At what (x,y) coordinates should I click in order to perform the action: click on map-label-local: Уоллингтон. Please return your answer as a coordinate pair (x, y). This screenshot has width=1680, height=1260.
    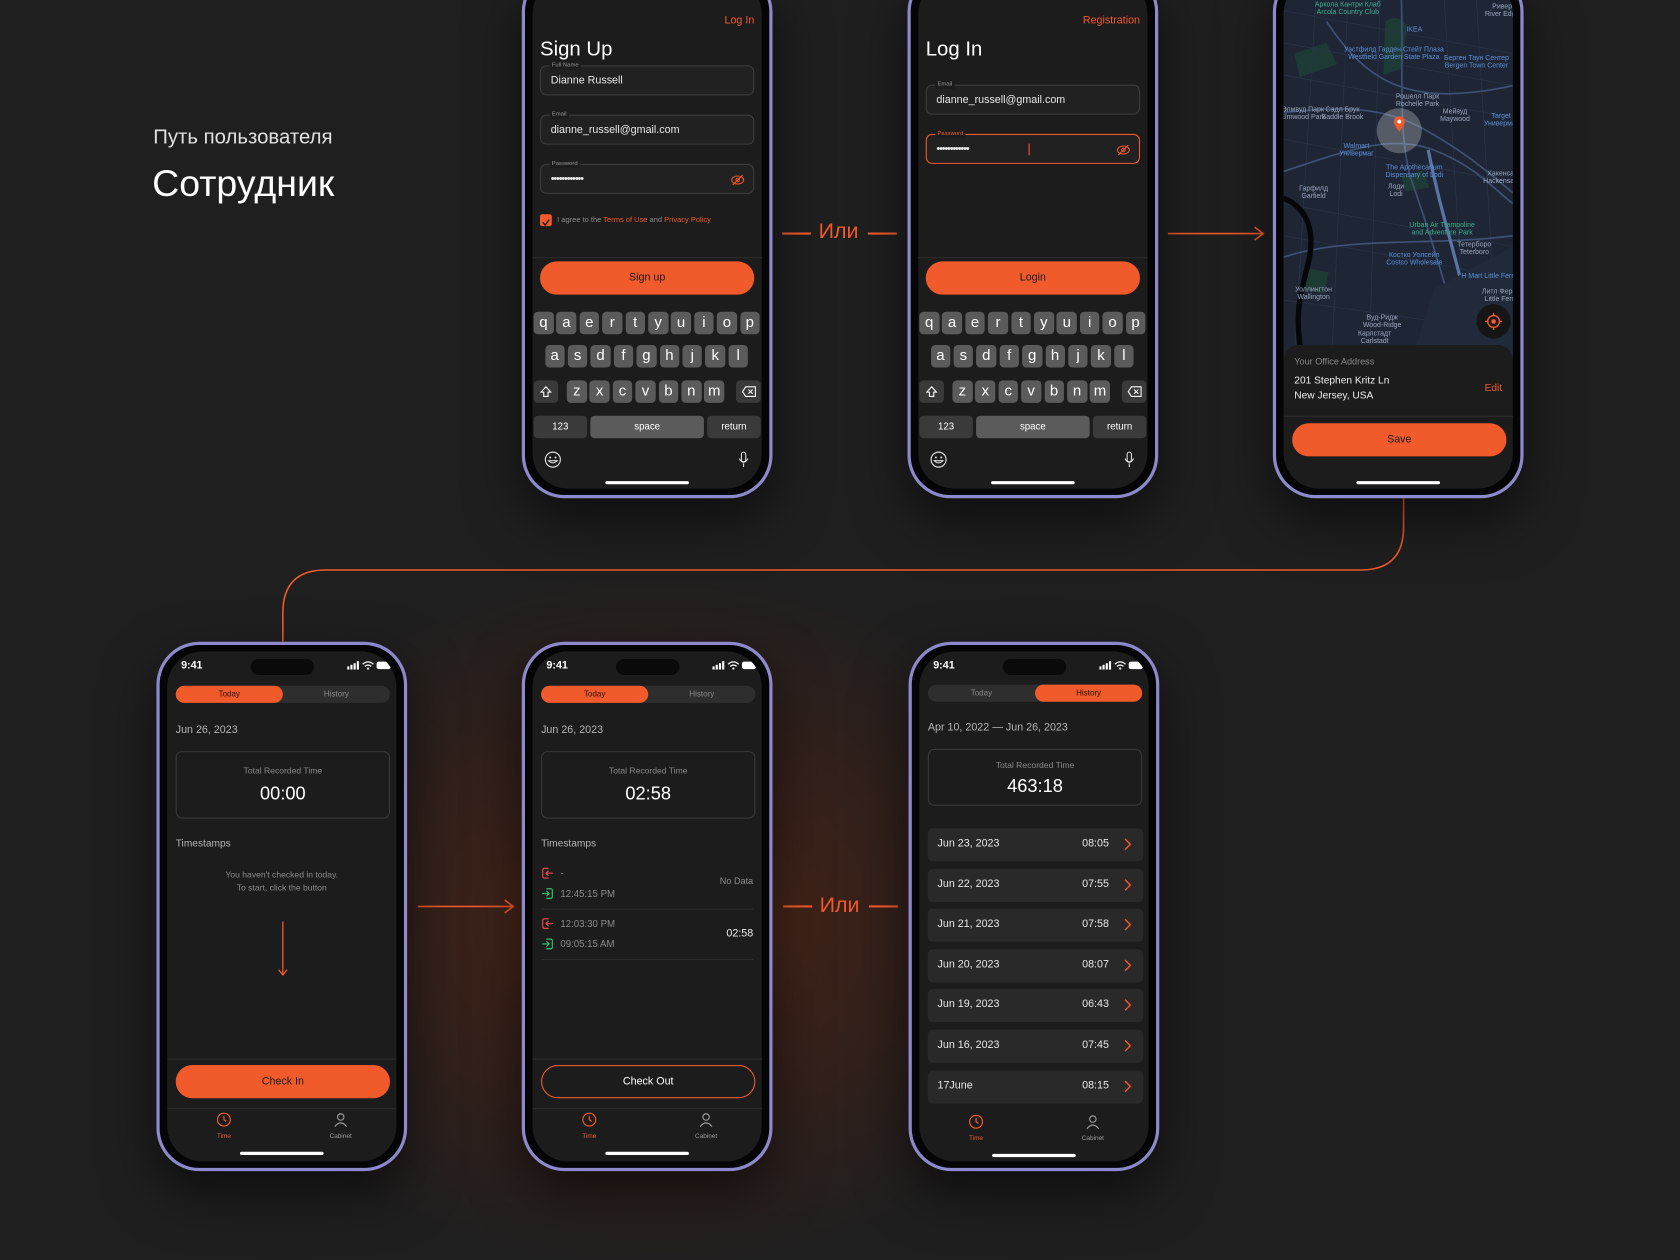
    Looking at the image, I should click on (1314, 290).